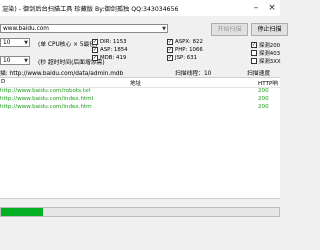  Describe the element at coordinates (270, 54) in the screenshot. I see `option-label: 探测403` at that location.